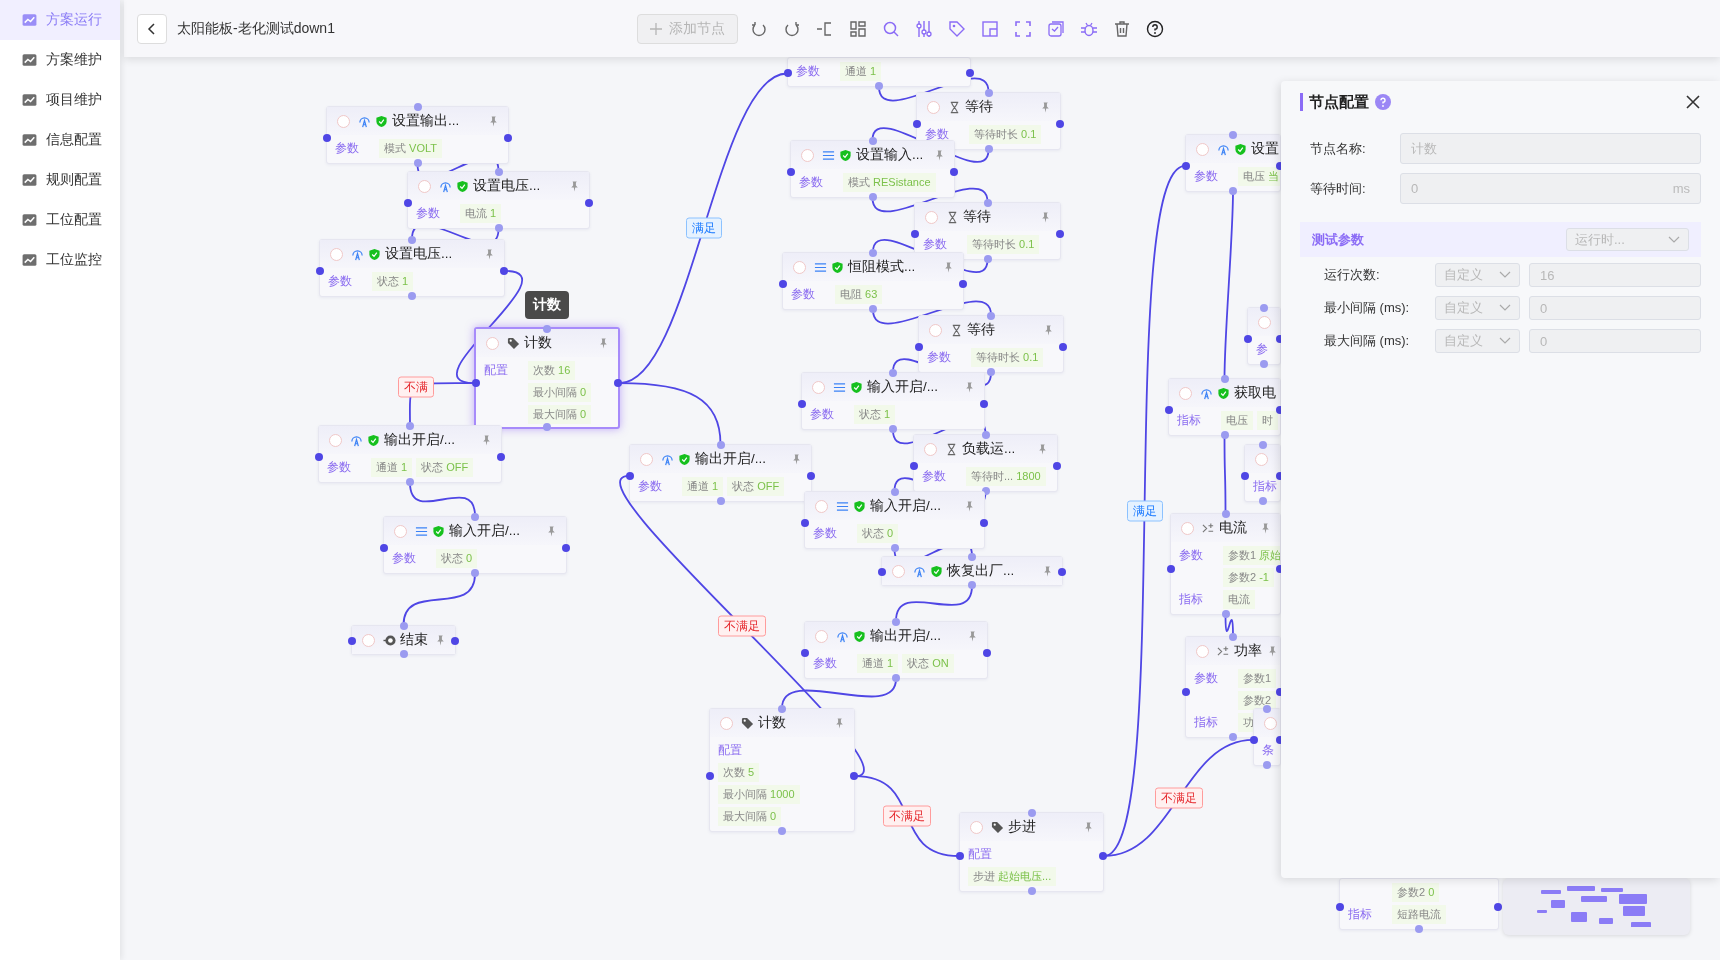 This screenshot has width=1720, height=960. I want to click on param-tag: 最小间隔 1000, so click(759, 794).